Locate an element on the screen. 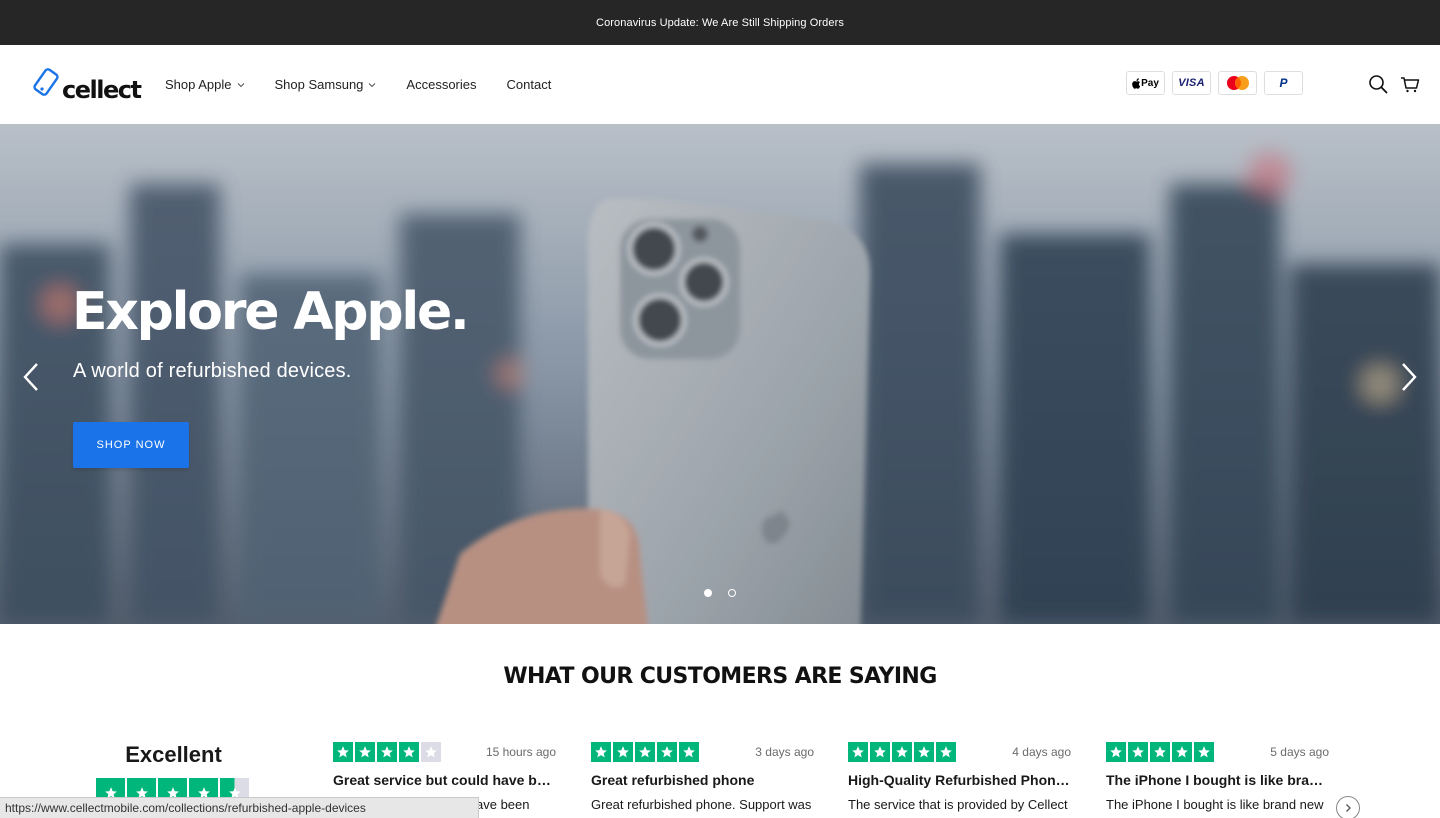 This screenshot has height=818, width=1440. paypal-icon: P is located at coordinates (1283, 83).